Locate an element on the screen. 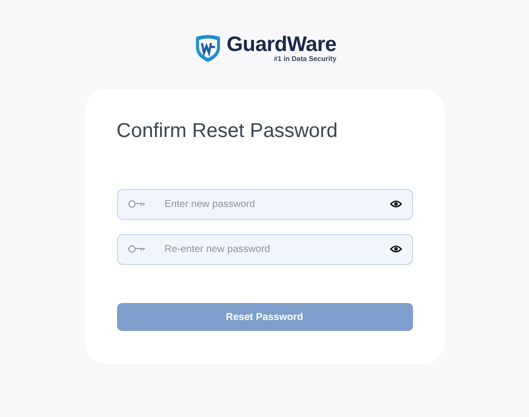 The image size is (529, 417). password-field: Re-enter new password is located at coordinates (264, 249).